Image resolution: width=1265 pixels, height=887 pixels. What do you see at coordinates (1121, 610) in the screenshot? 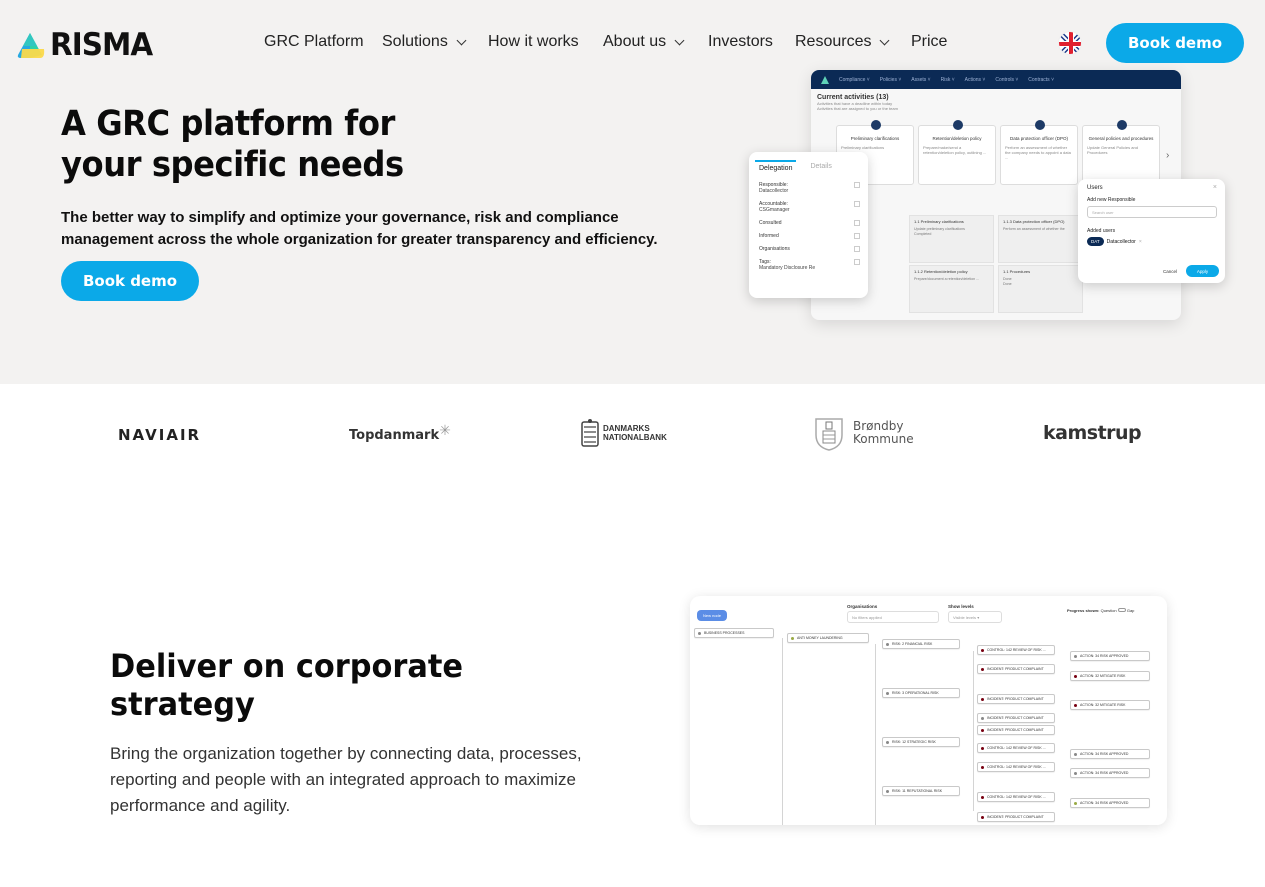
I see `toggle-switch` at bounding box center [1121, 610].